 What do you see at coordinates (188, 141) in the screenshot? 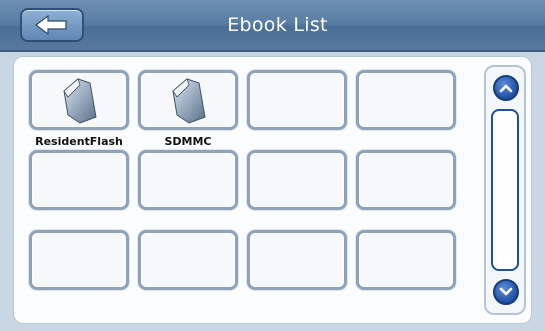
I see `folder-label: SDMMC` at bounding box center [188, 141].